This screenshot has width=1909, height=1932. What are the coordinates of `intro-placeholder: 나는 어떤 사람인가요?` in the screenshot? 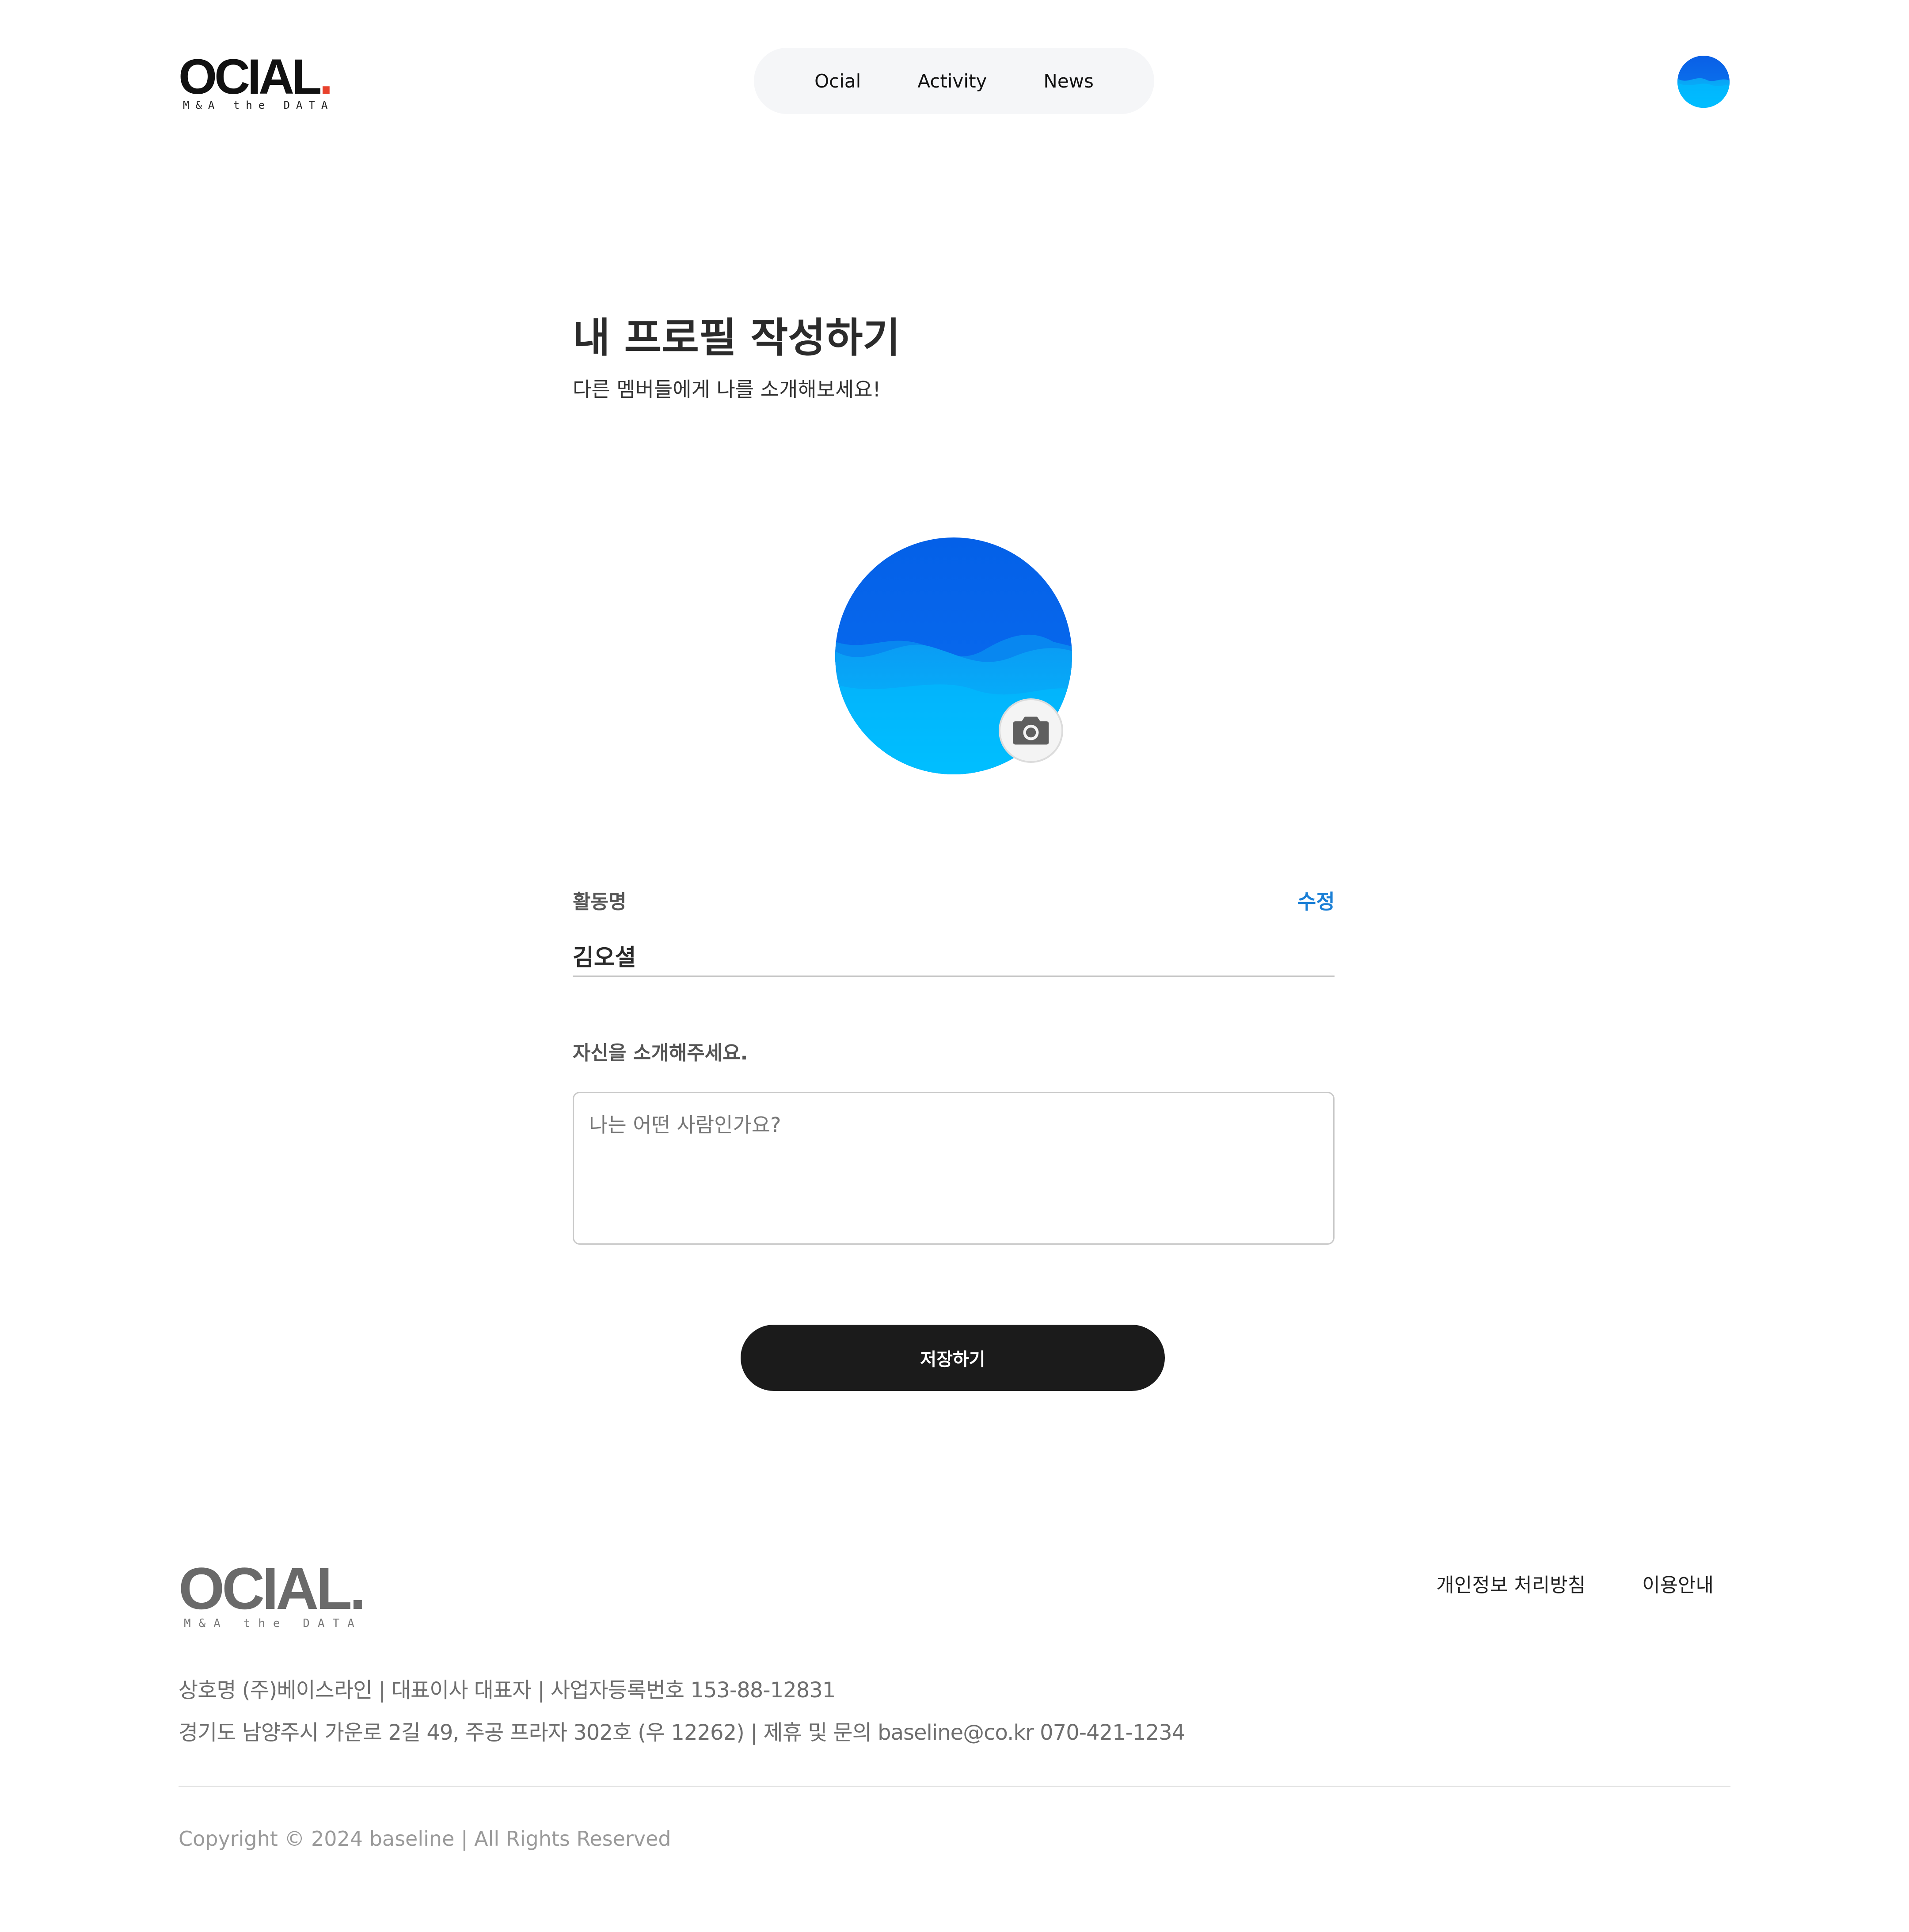 It's located at (685, 1125).